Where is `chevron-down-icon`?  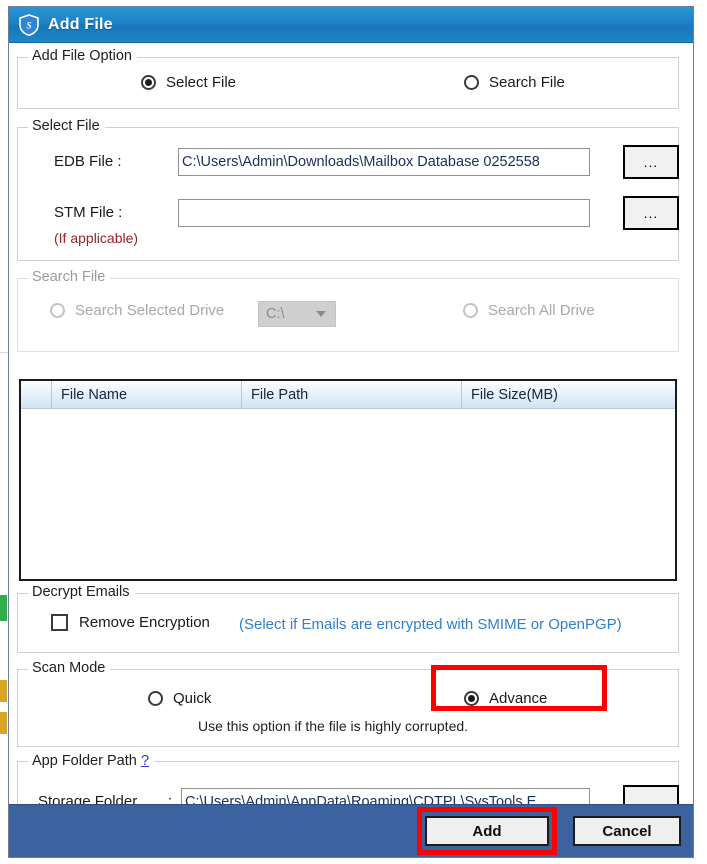
chevron-down-icon is located at coordinates (321, 314).